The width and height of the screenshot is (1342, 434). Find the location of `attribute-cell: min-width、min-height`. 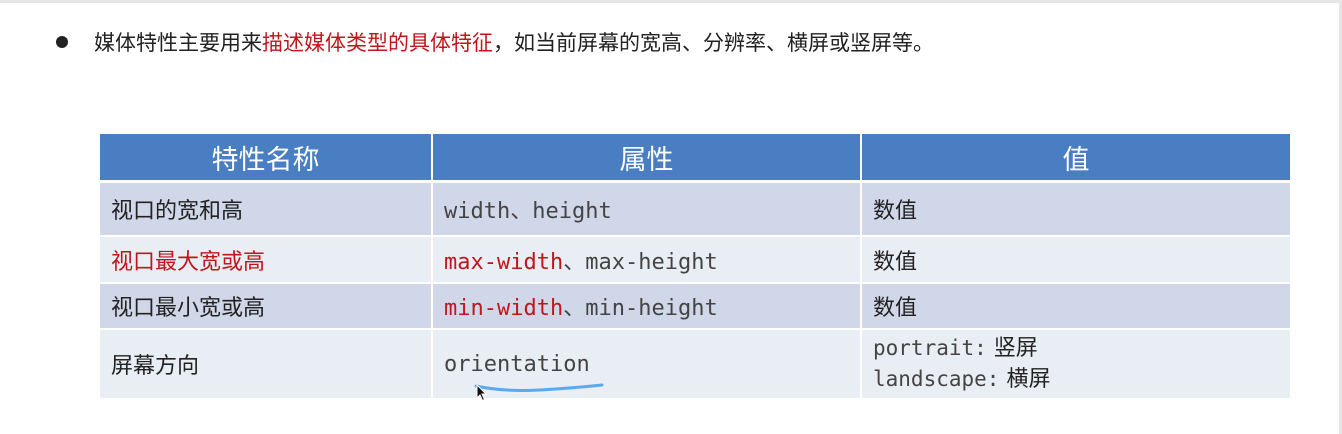

attribute-cell: min-width、min-height is located at coordinates (647, 306).